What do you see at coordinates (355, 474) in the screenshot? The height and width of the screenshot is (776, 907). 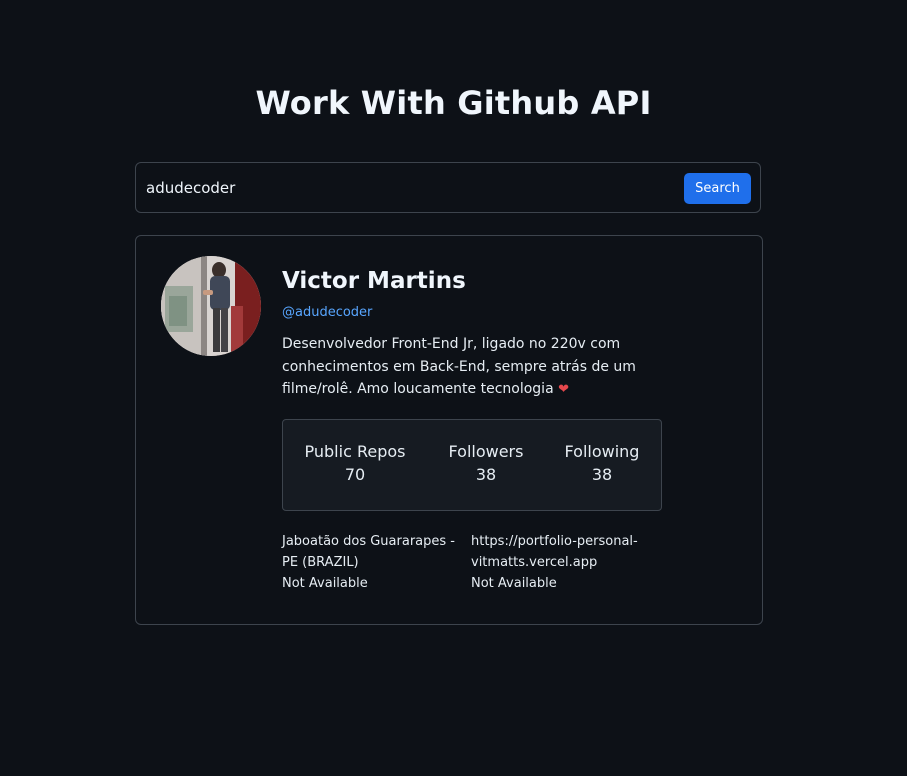 I see `stat-repos-value: 70` at bounding box center [355, 474].